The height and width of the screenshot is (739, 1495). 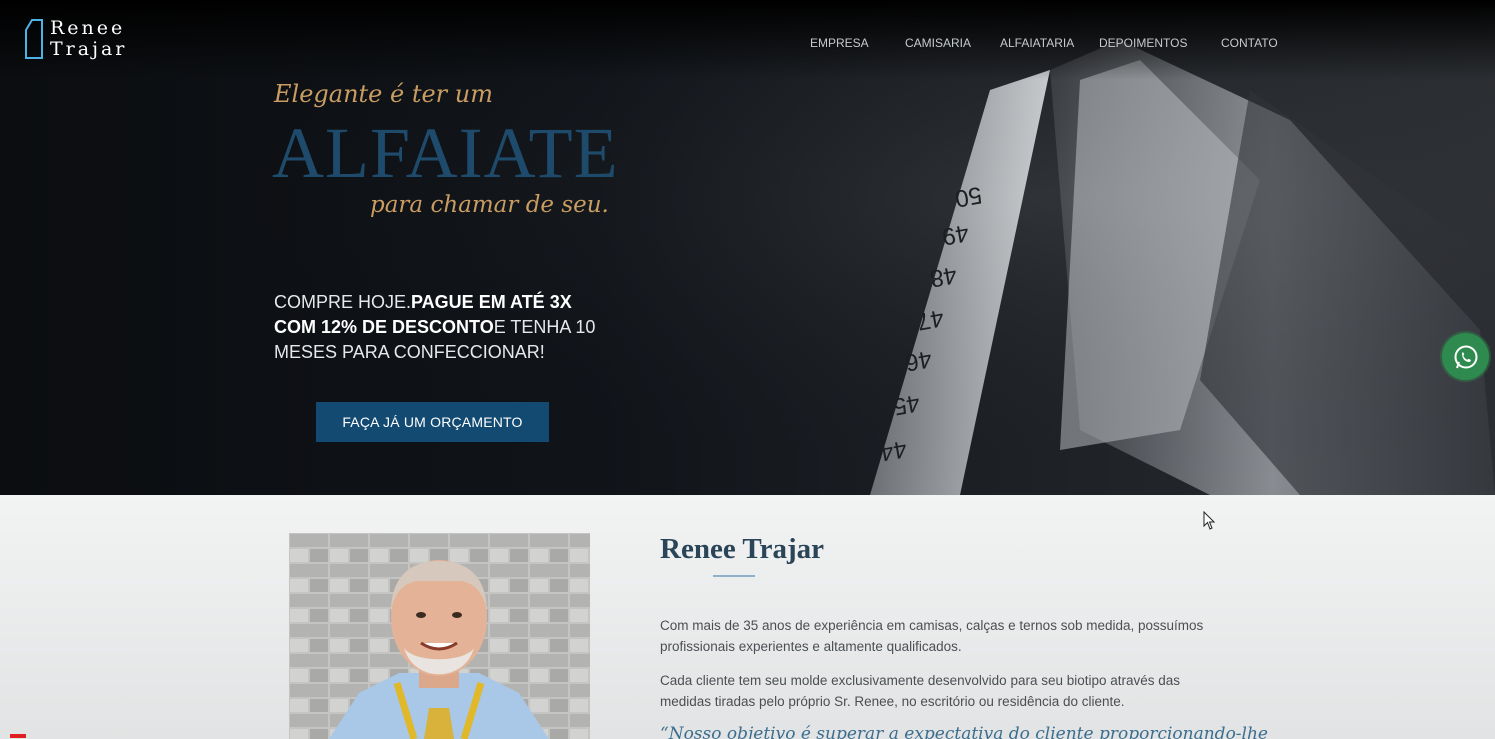 I want to click on mouse-pointer-icon, so click(x=1209, y=520).